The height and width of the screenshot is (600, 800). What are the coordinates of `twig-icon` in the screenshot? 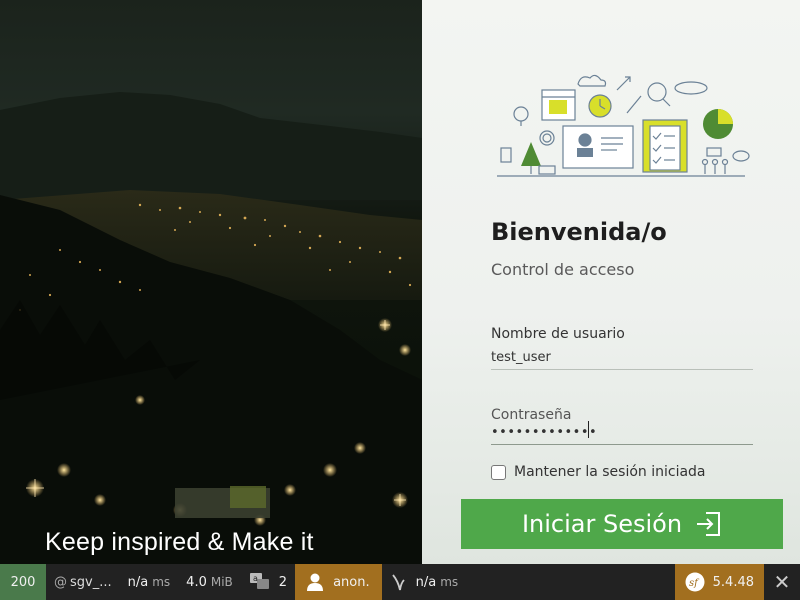 It's located at (398, 582).